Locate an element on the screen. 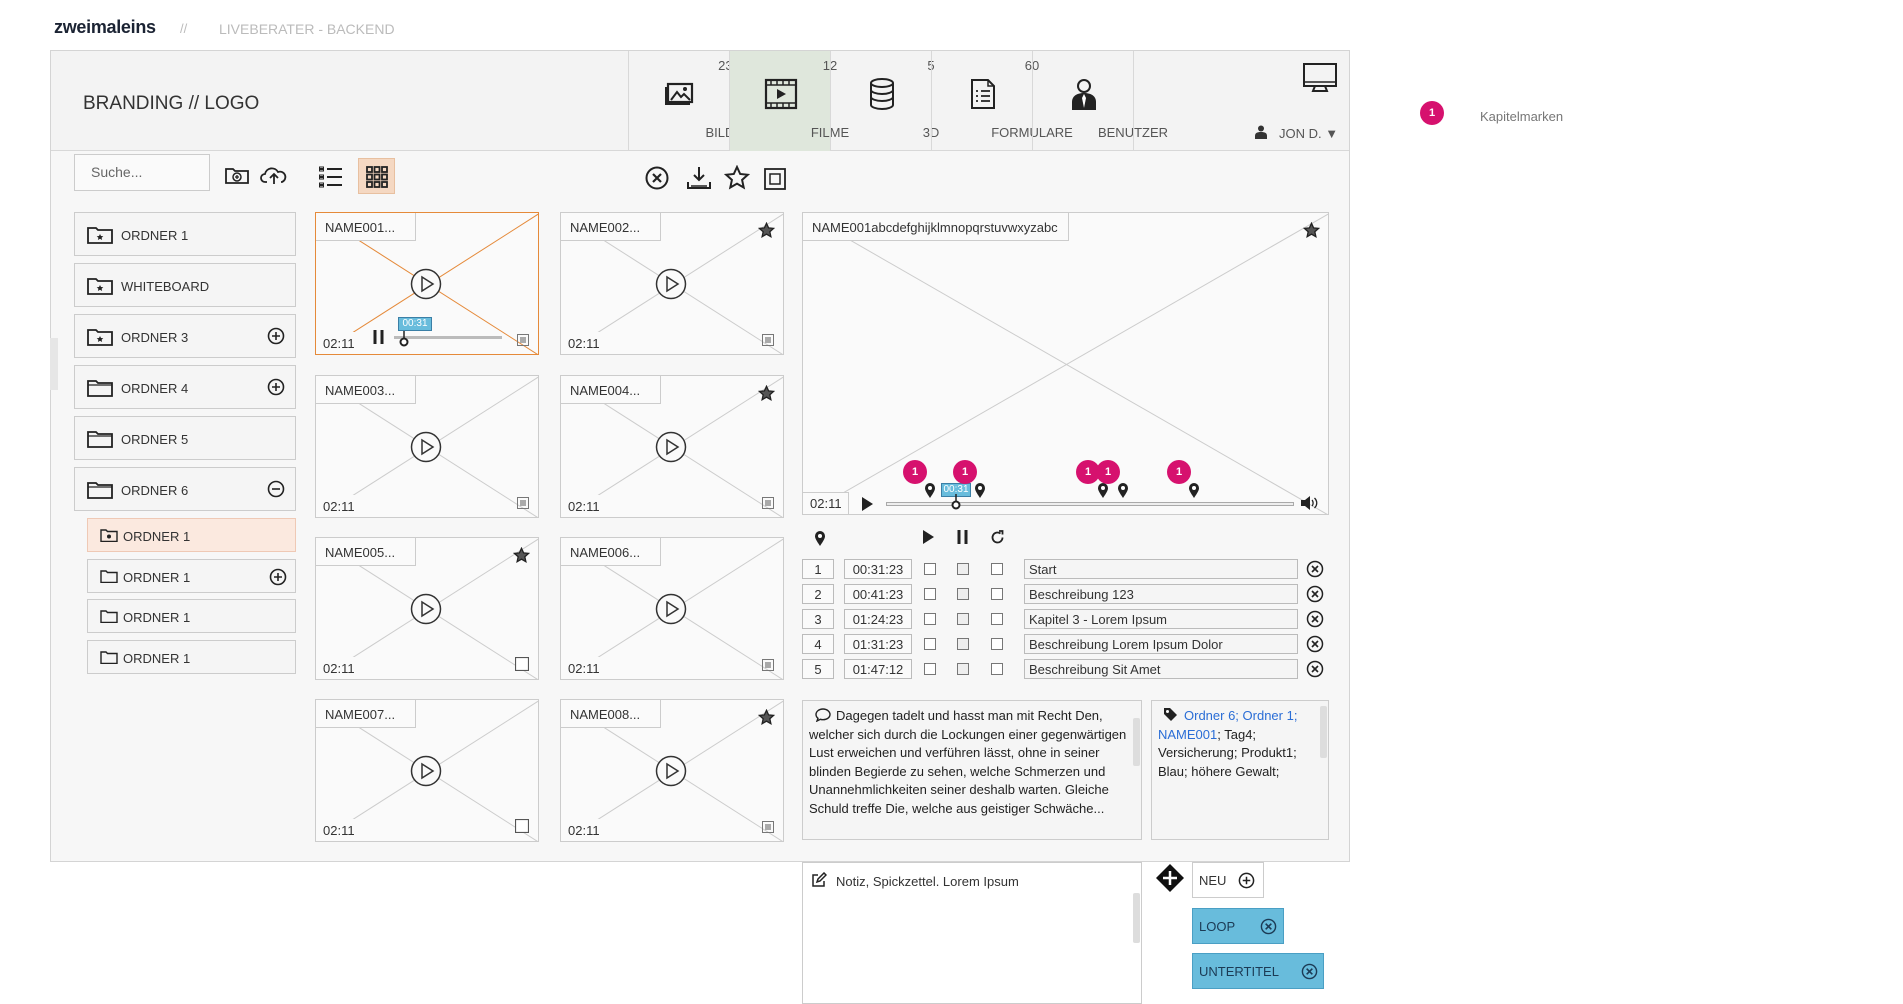  chapter-time-input: 00:31:23 is located at coordinates (878, 569).